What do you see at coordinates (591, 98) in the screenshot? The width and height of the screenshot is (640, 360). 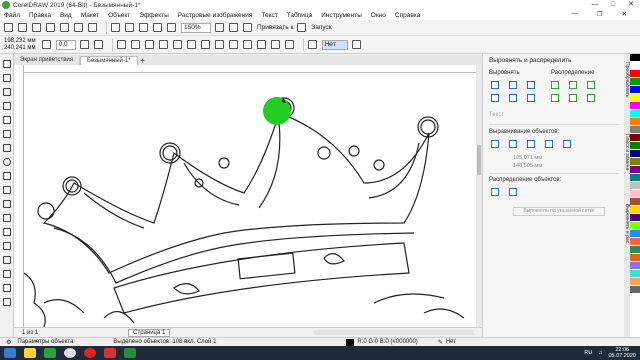 I see `distribute-bottom-icon` at bounding box center [591, 98].